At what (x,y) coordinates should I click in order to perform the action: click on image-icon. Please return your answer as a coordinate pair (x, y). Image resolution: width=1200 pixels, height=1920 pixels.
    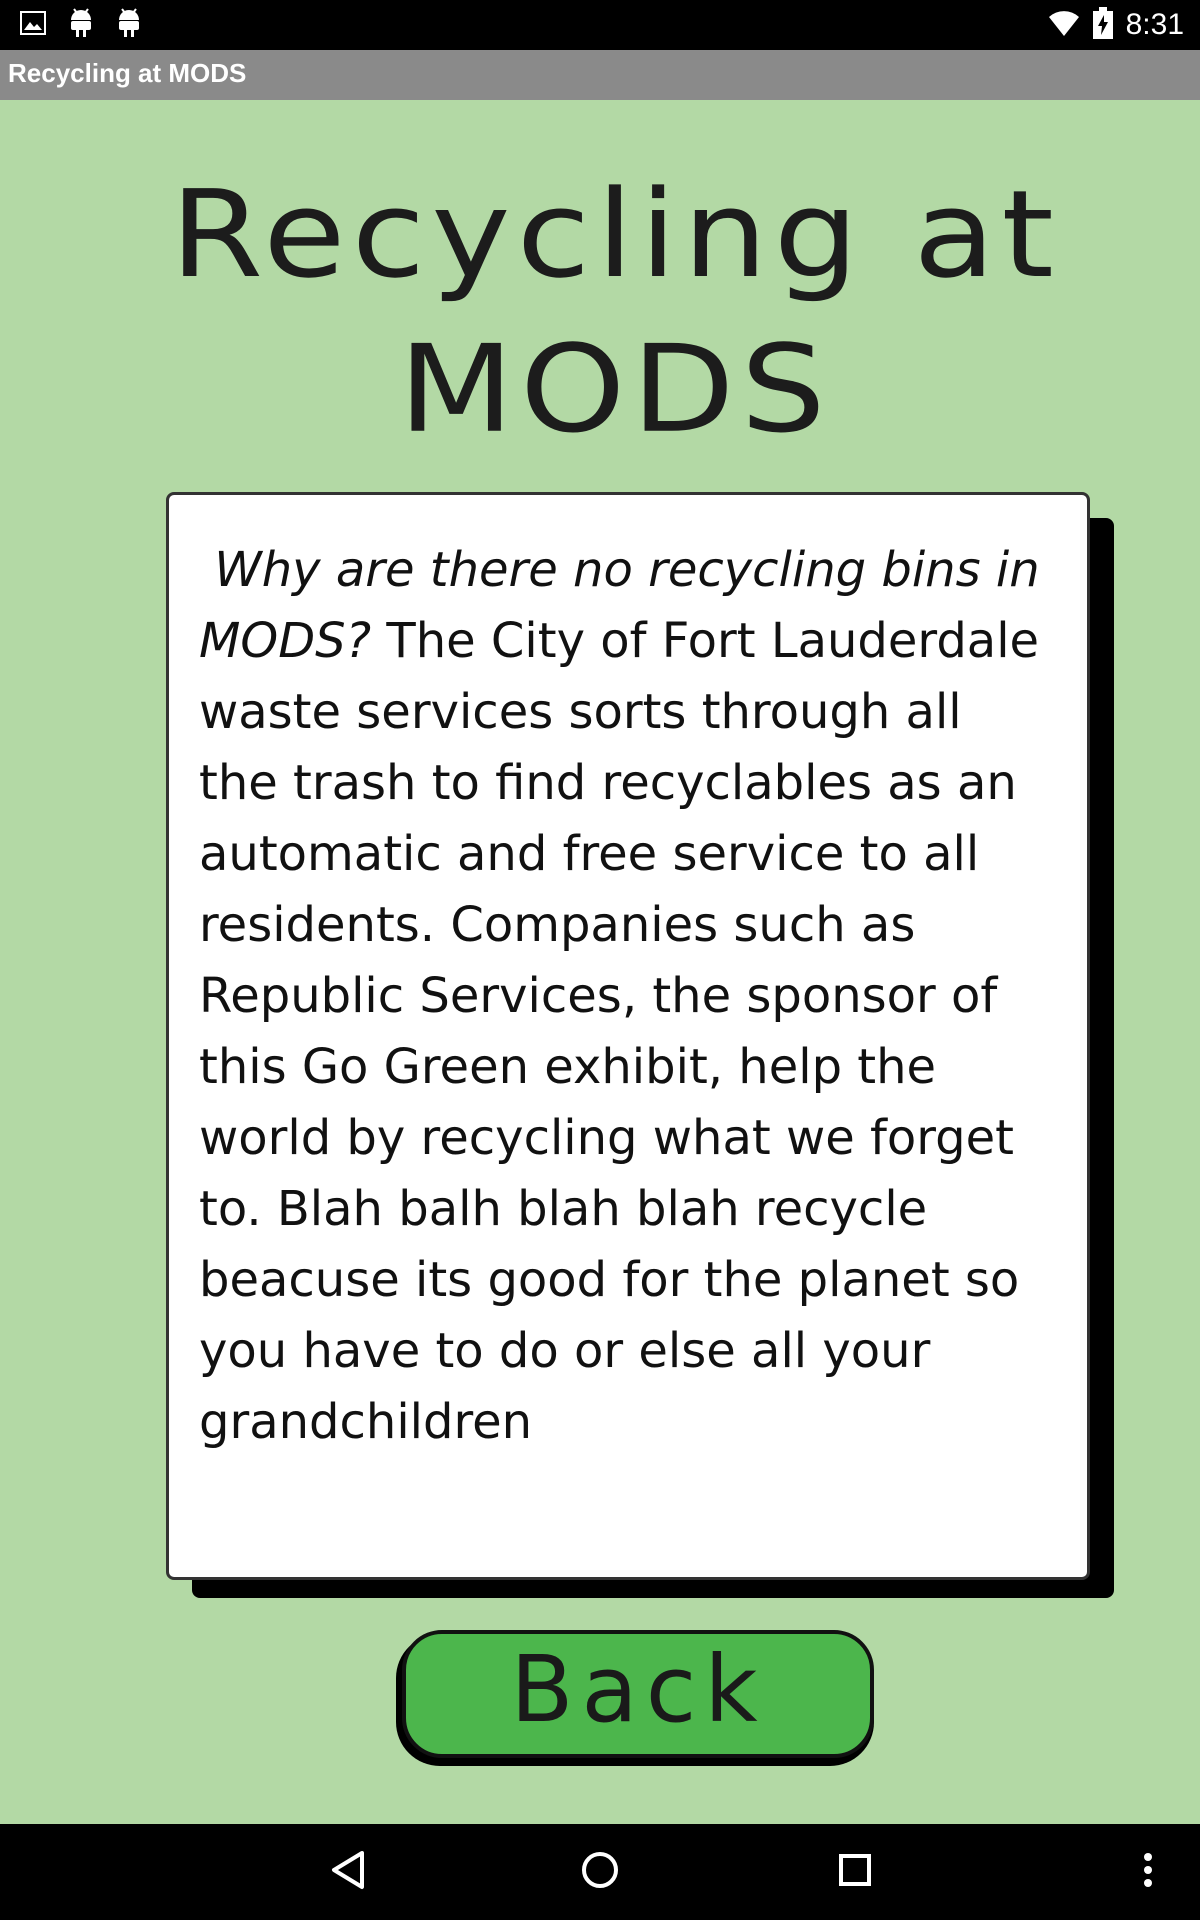
    Looking at the image, I should click on (33, 25).